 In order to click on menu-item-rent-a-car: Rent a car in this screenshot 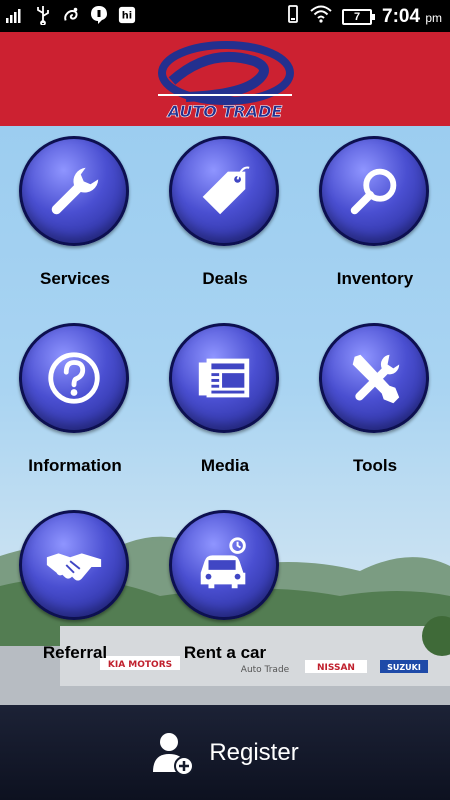, I will do `click(225, 590)`.